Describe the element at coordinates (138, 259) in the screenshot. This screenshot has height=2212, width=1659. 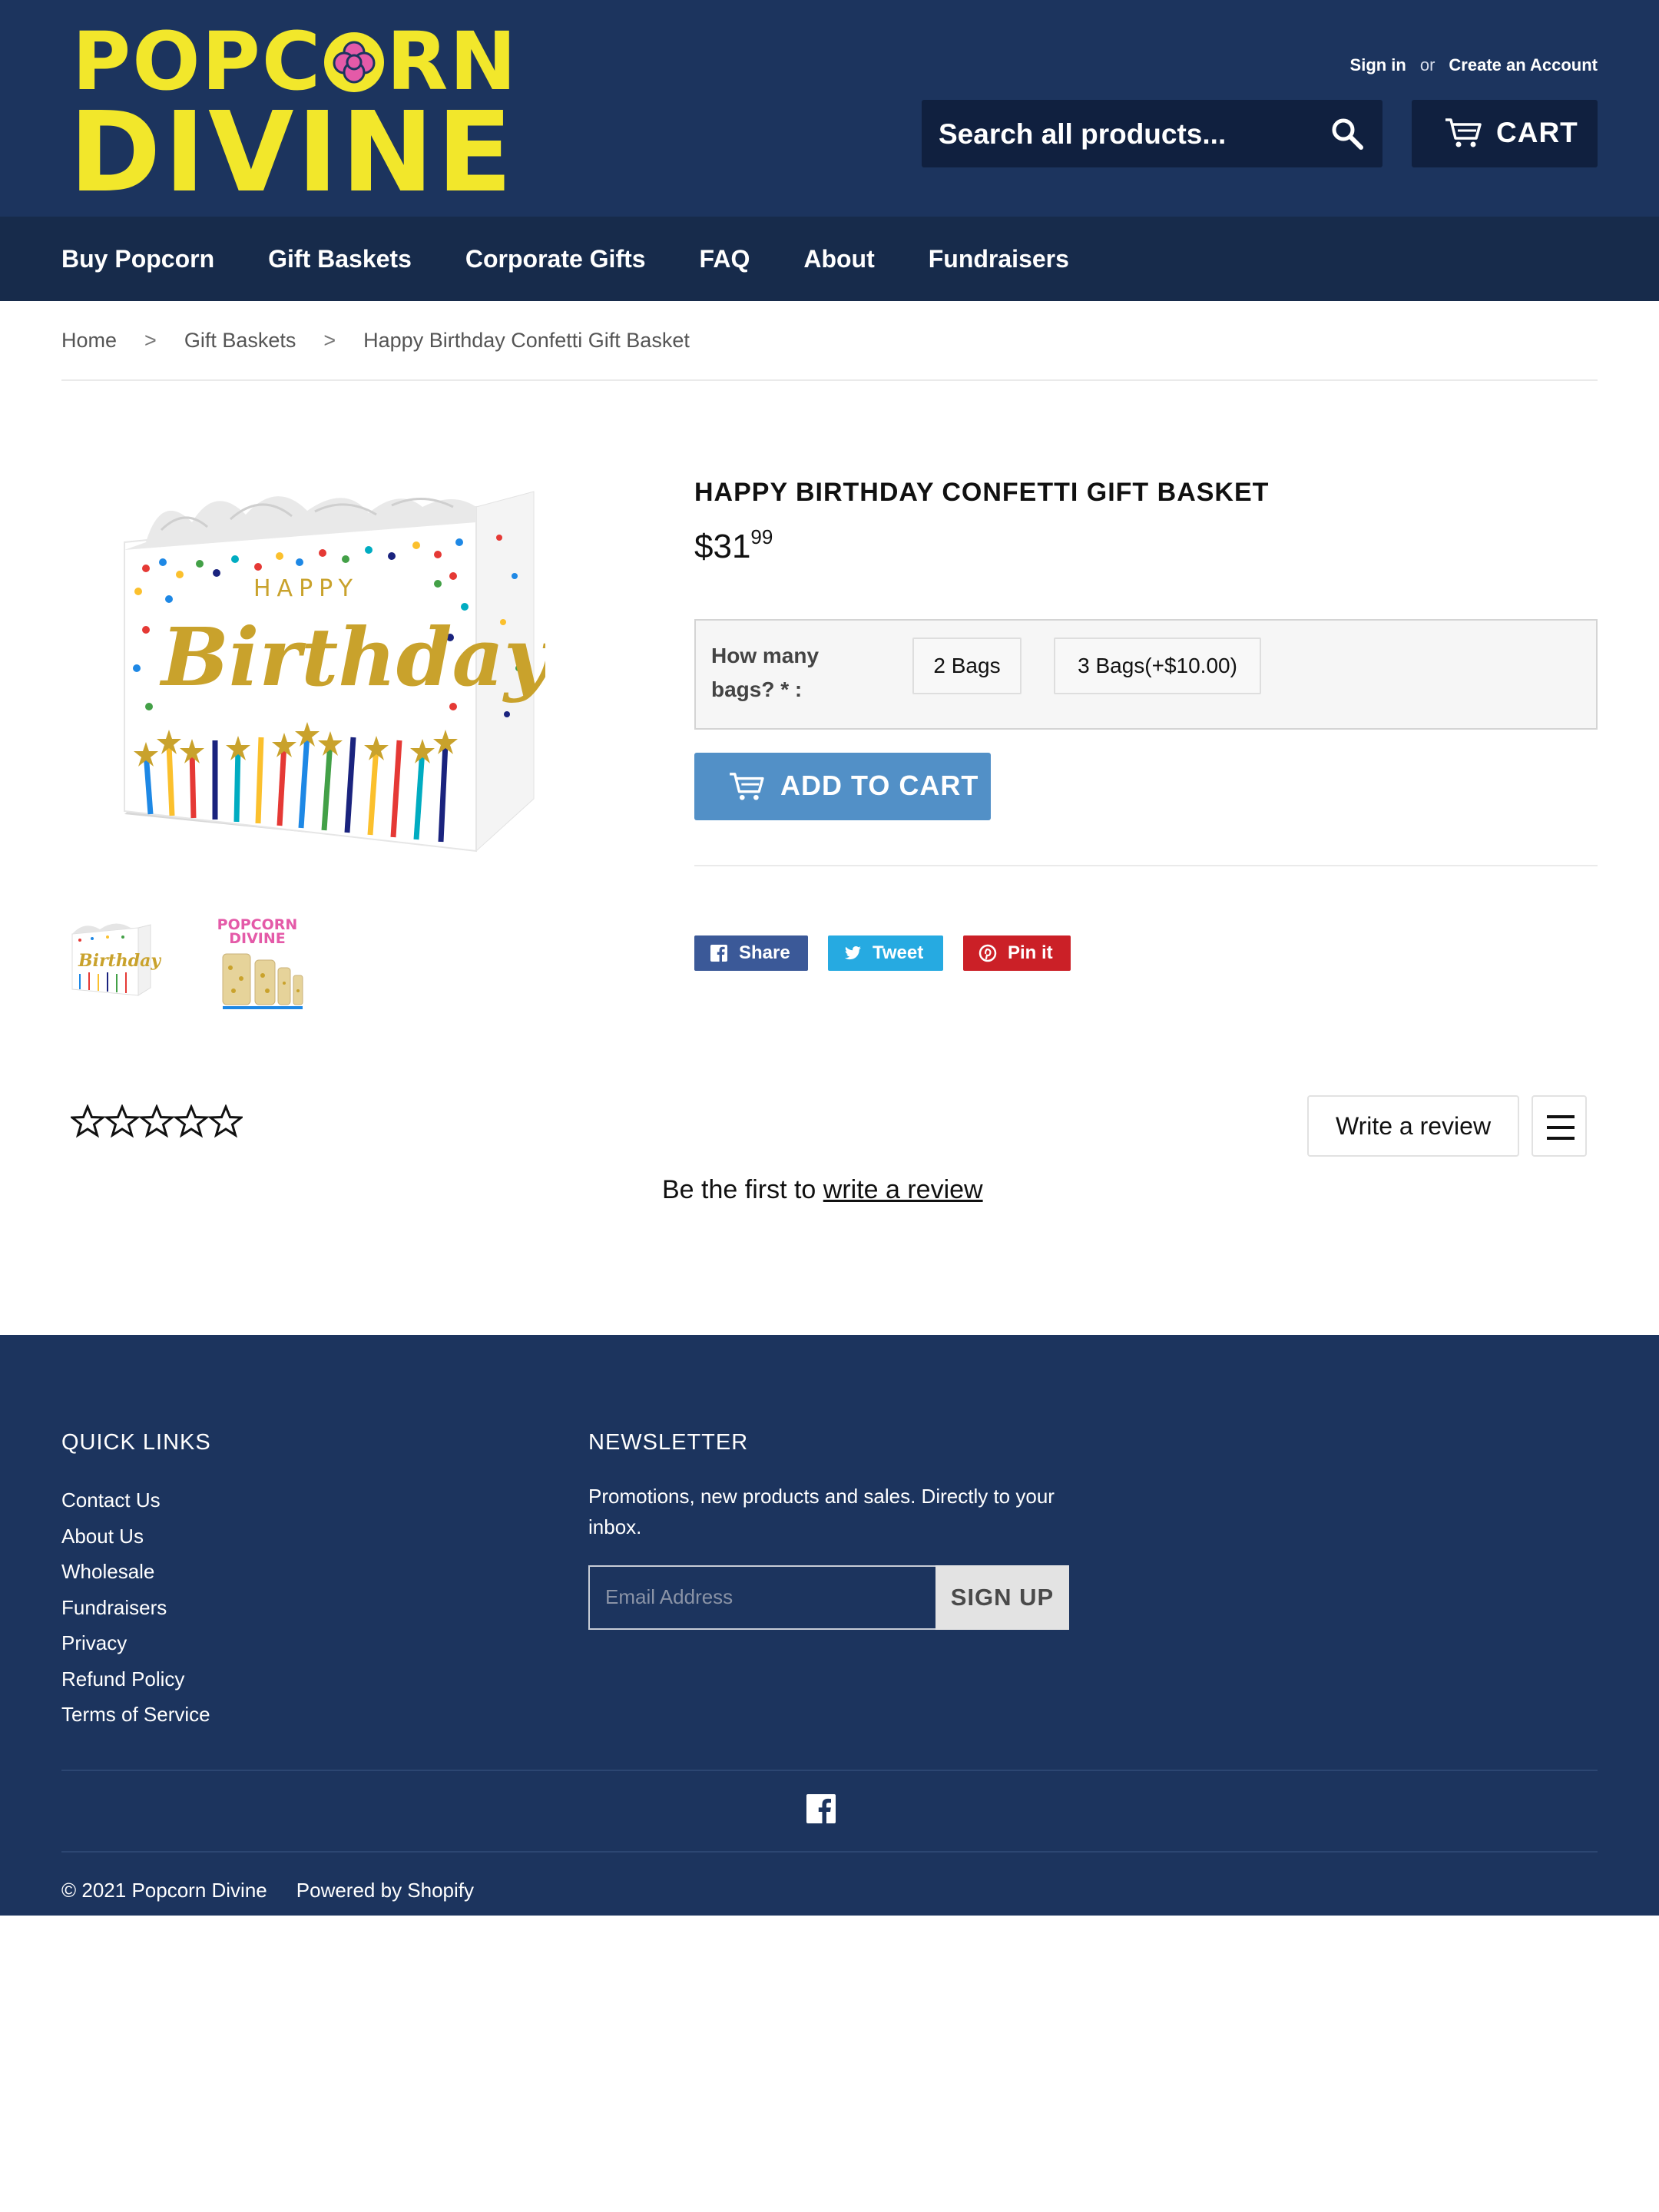
I see `nav-item-buy-popcorn: Buy Popcorn` at that location.